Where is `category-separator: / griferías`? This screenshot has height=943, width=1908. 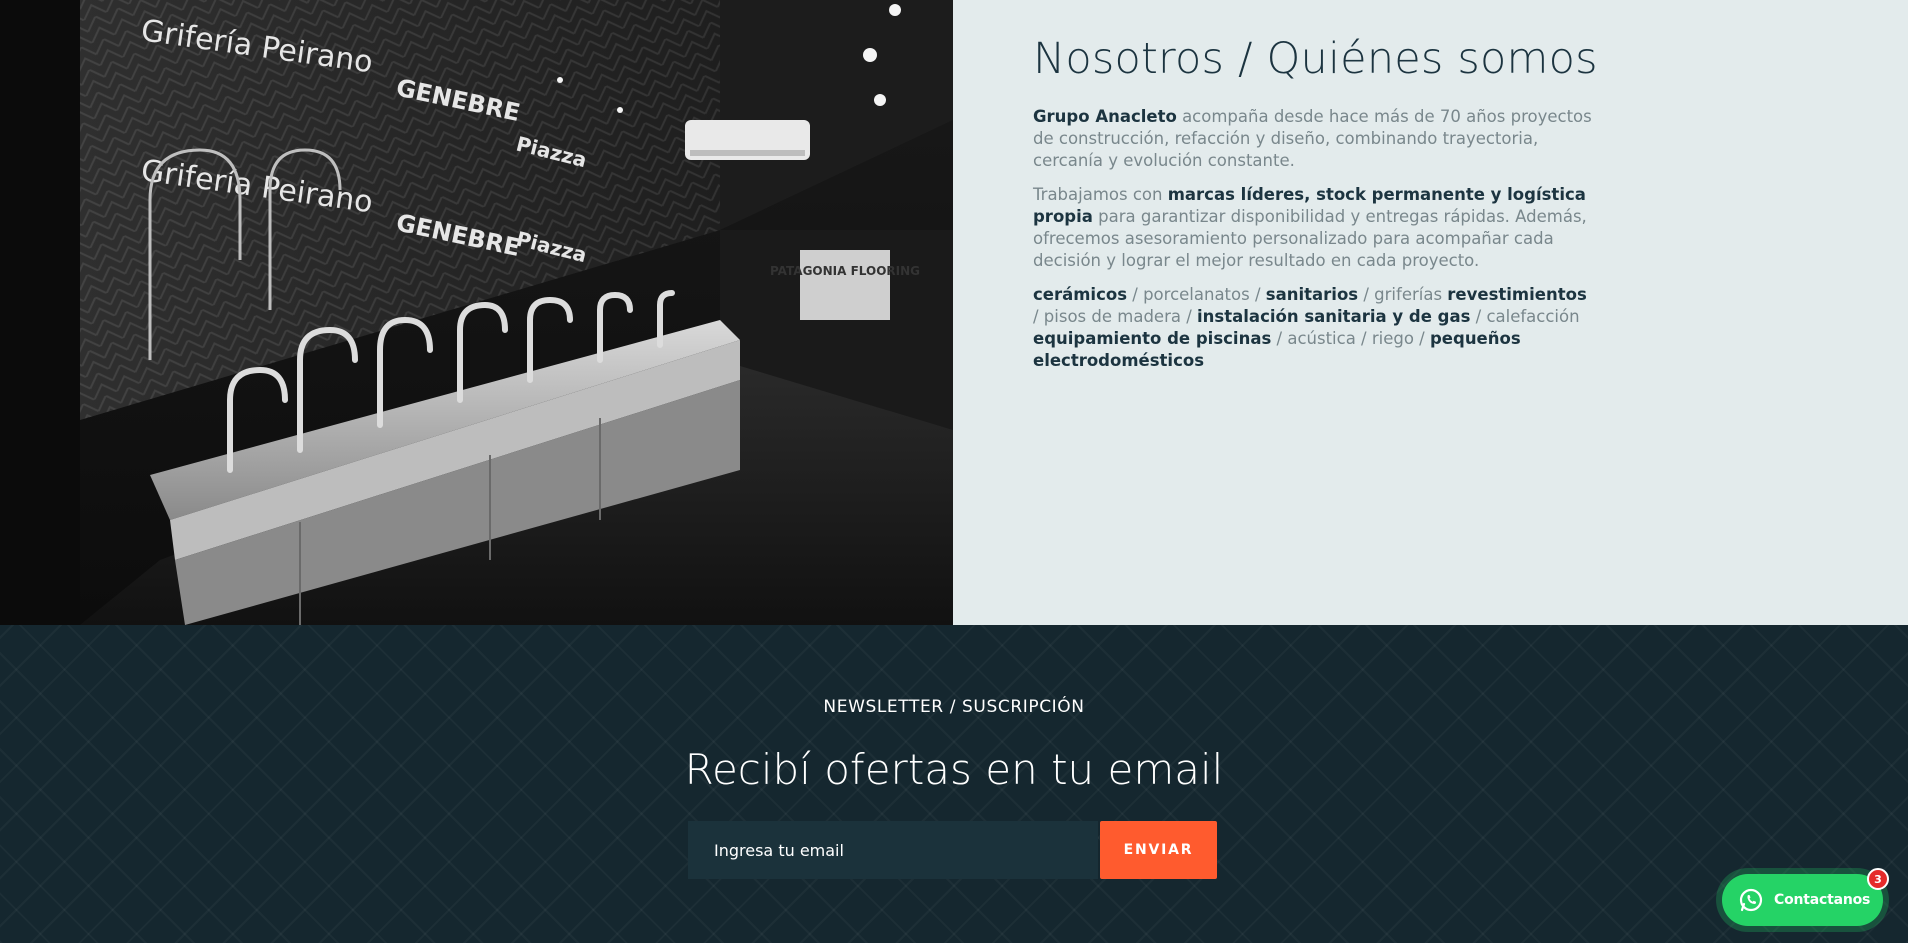
category-separator: / griferías is located at coordinates (1403, 294).